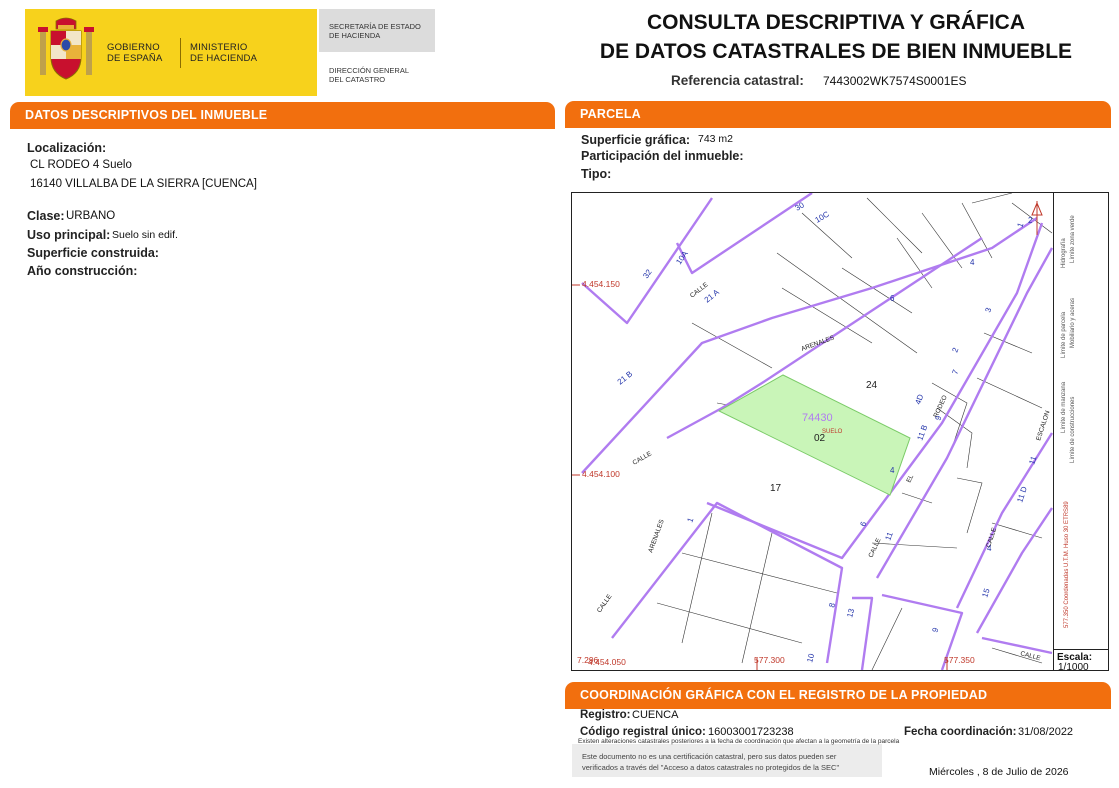  Describe the element at coordinates (219, 47) in the screenshot. I see `ministerio-line1: MINISTERIO` at that location.